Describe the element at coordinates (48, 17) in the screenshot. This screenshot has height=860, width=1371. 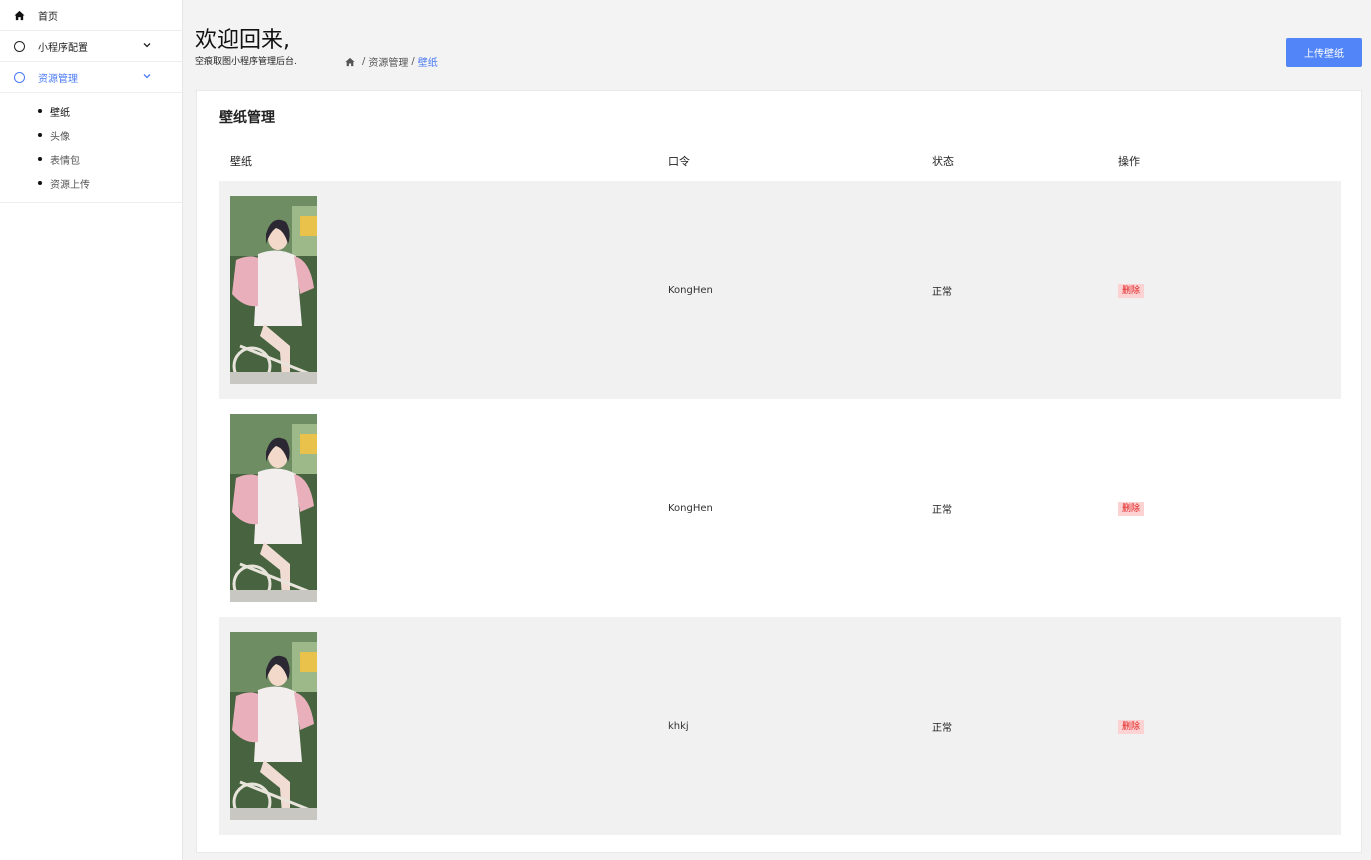
I see `sidebar-item-label: 首页` at that location.